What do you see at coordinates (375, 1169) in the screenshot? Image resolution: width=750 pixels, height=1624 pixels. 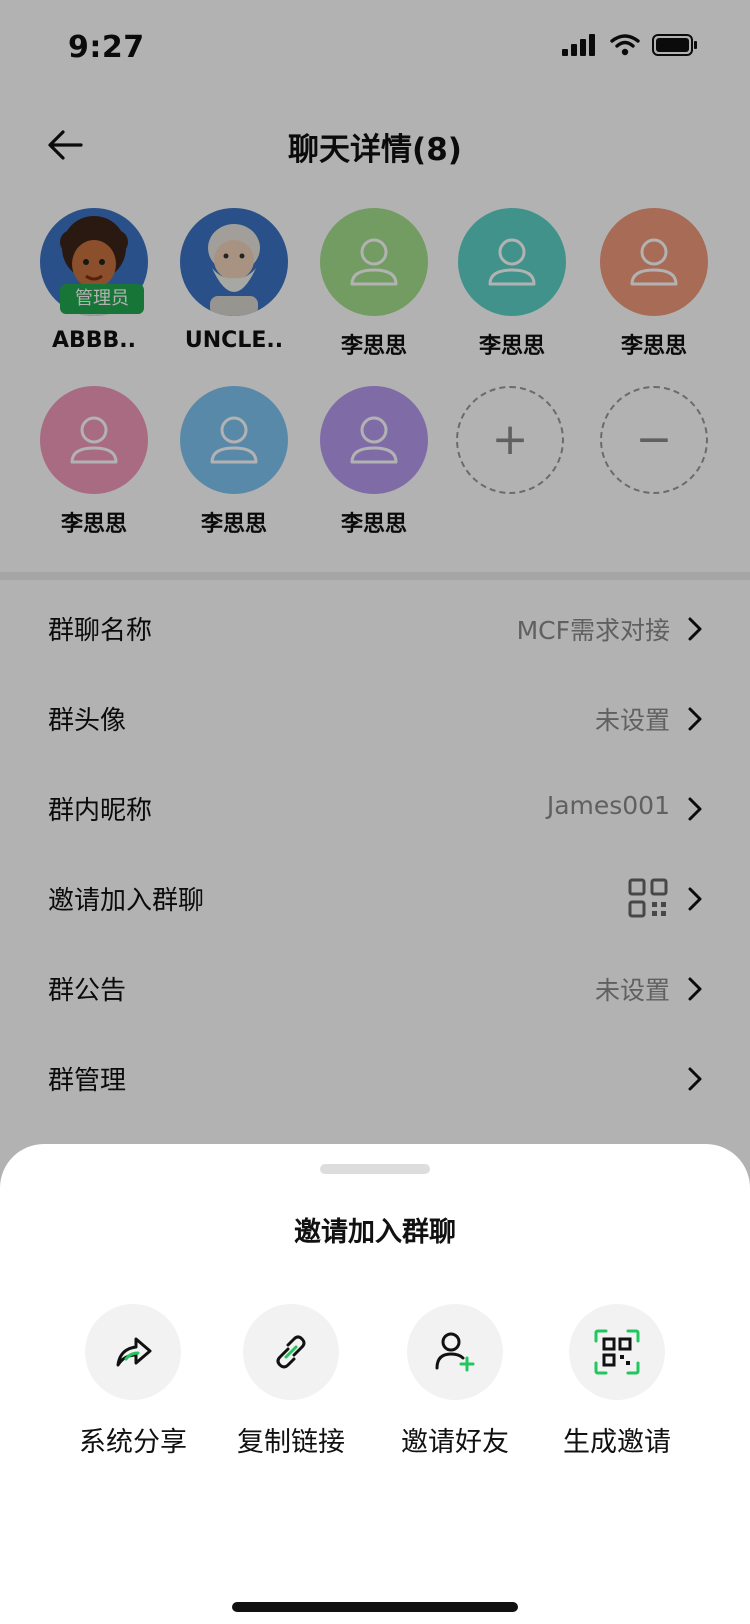 I see `sheet-drag-handle` at bounding box center [375, 1169].